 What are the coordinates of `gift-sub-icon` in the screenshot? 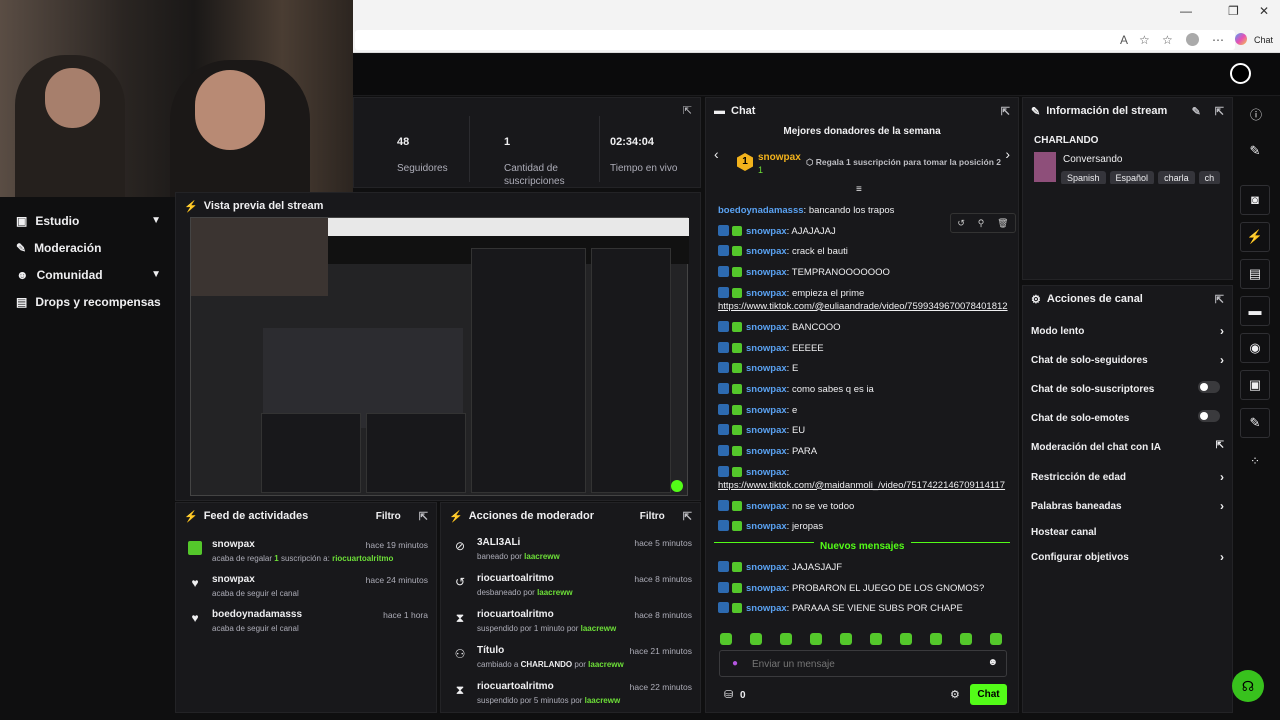 It's located at (195, 548).